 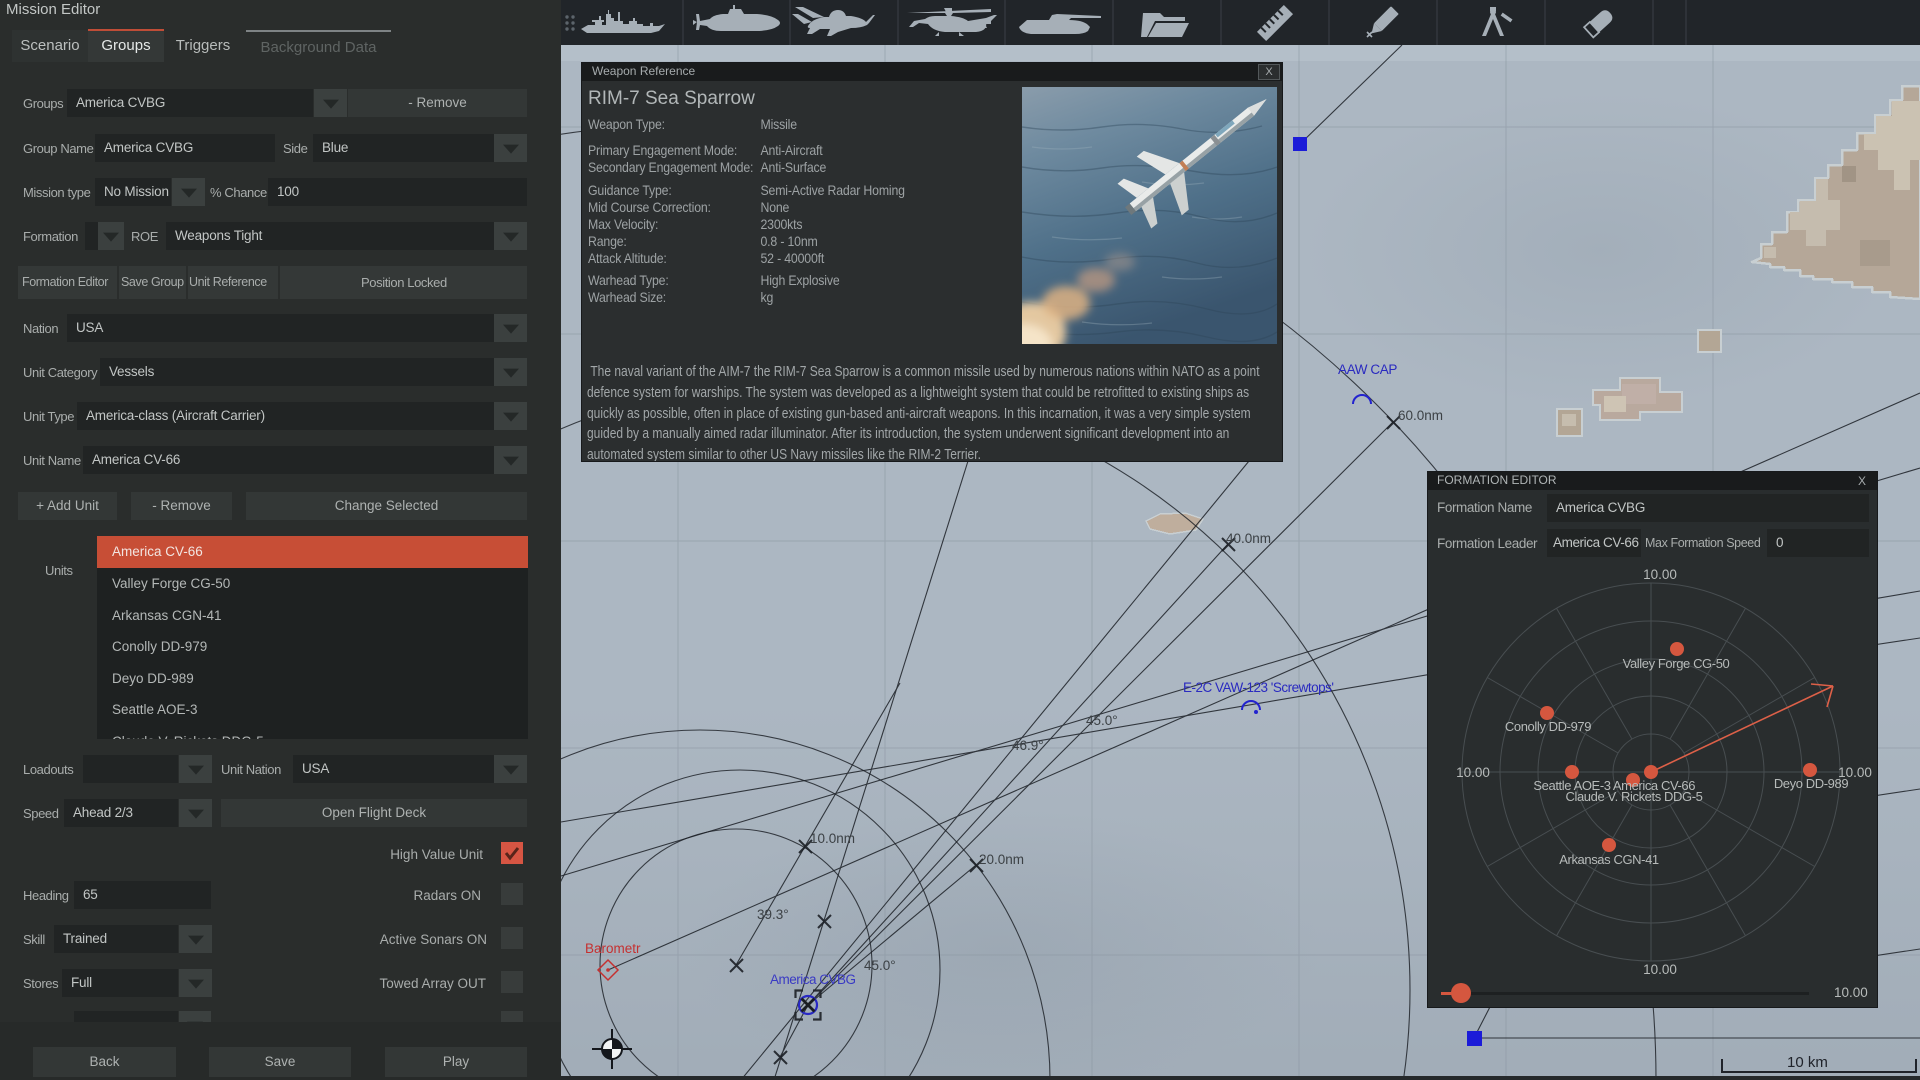 I want to click on svg-text: Claude V. Rickets DDG-5, so click(x=1634, y=796).